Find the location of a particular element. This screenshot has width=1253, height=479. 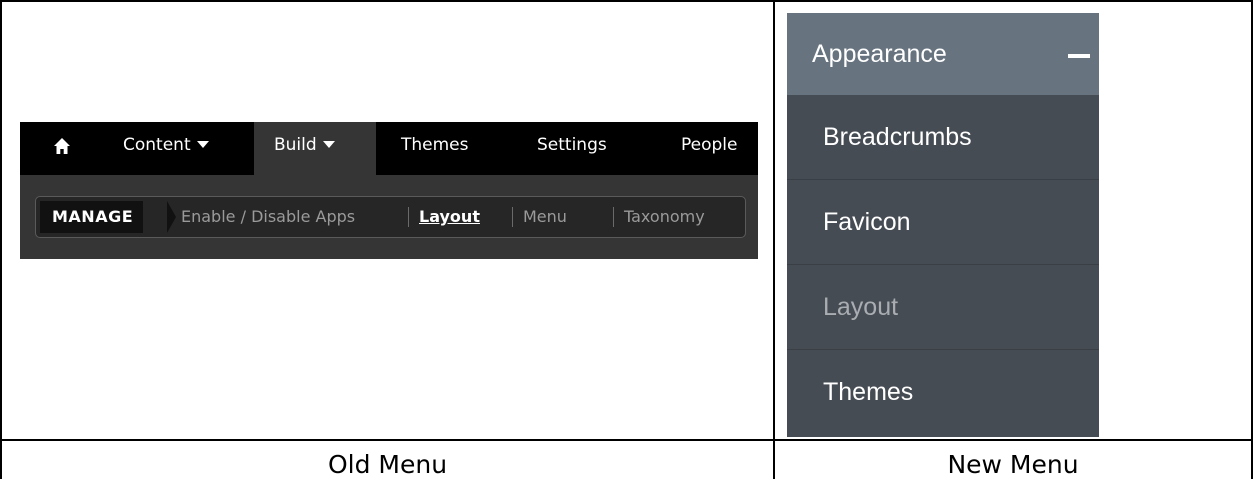

new-menu-item-breadcrumbs: Breadcrumbs is located at coordinates (943, 137).